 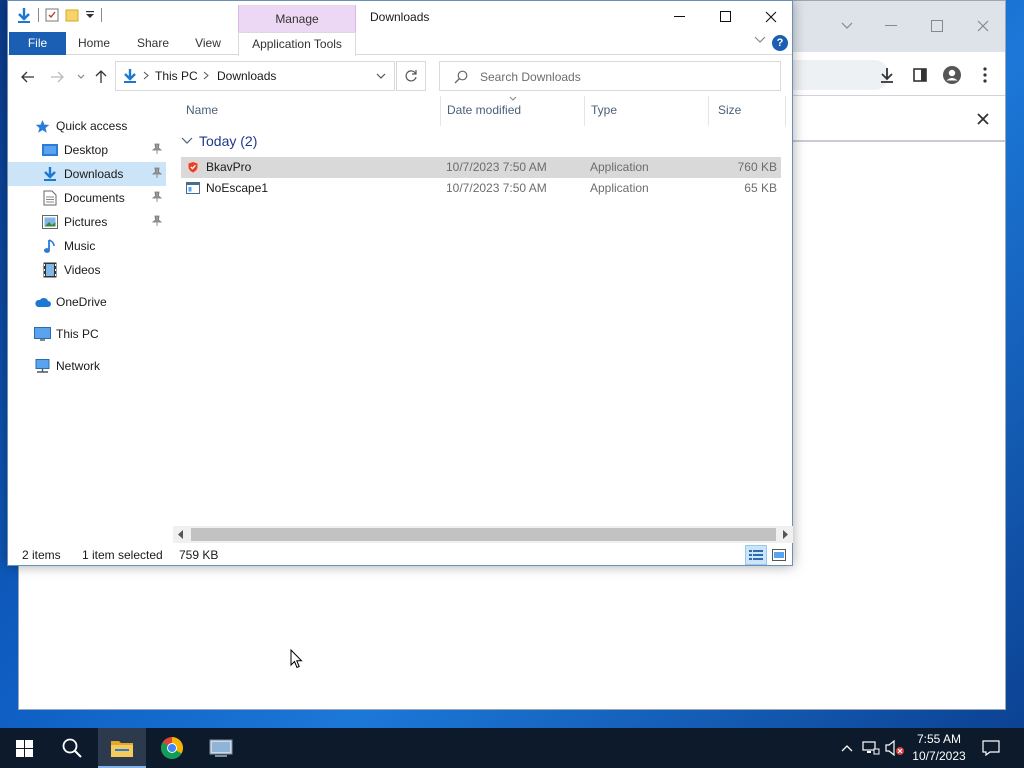 What do you see at coordinates (87, 222) in the screenshot?
I see `nav-pictures: Pictures` at bounding box center [87, 222].